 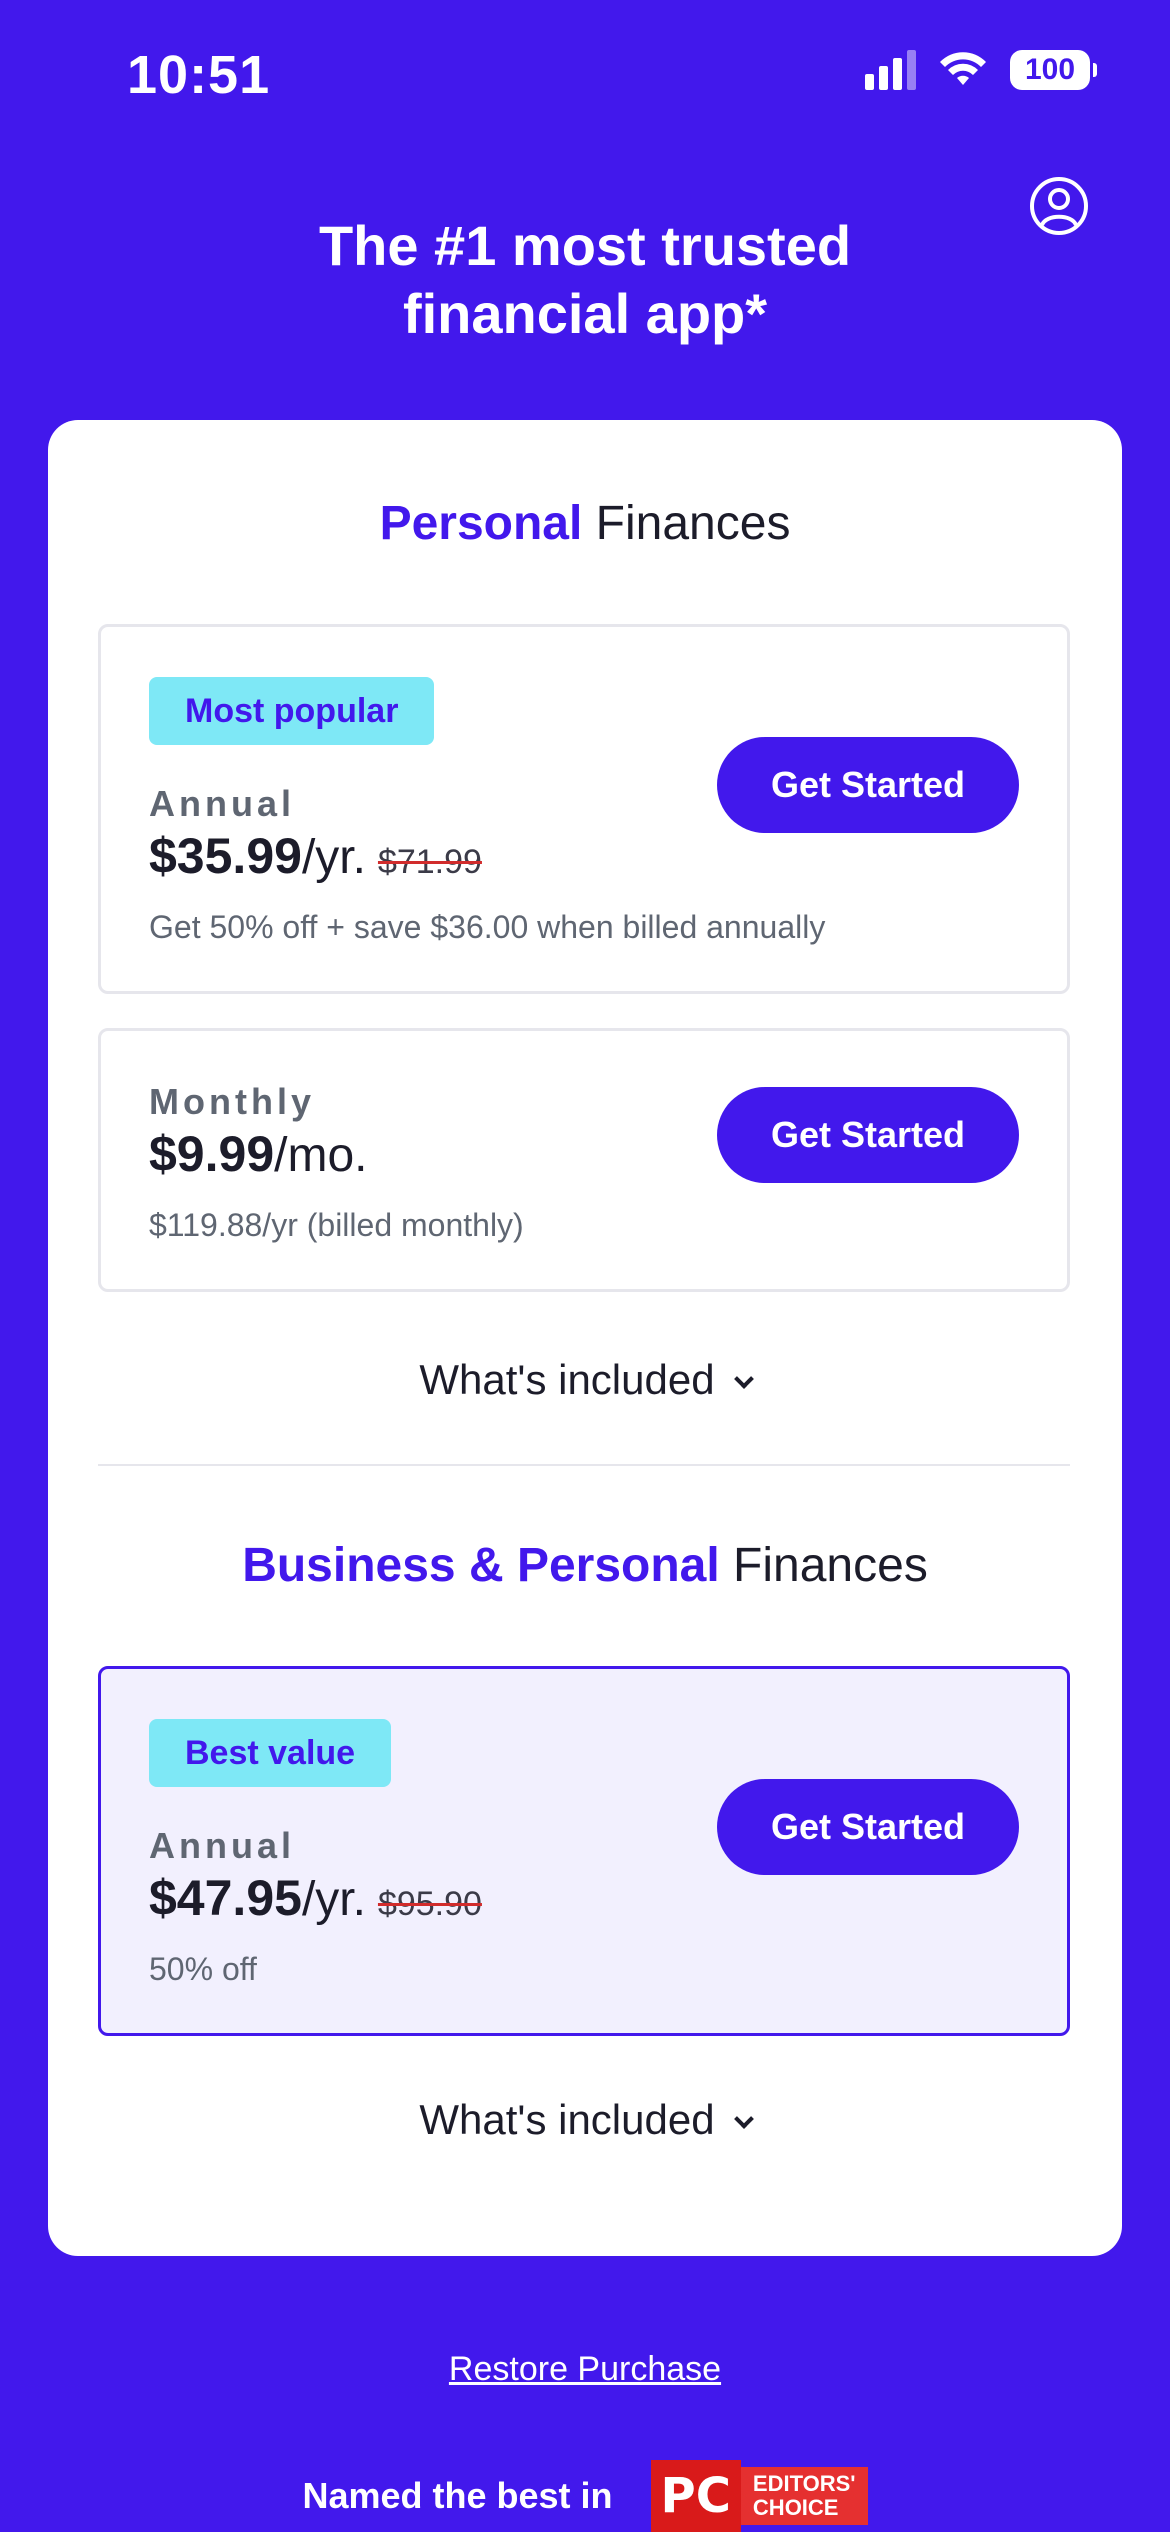 I want to click on restore-purchase-link: Restore Purchase, so click(x=585, y=2369).